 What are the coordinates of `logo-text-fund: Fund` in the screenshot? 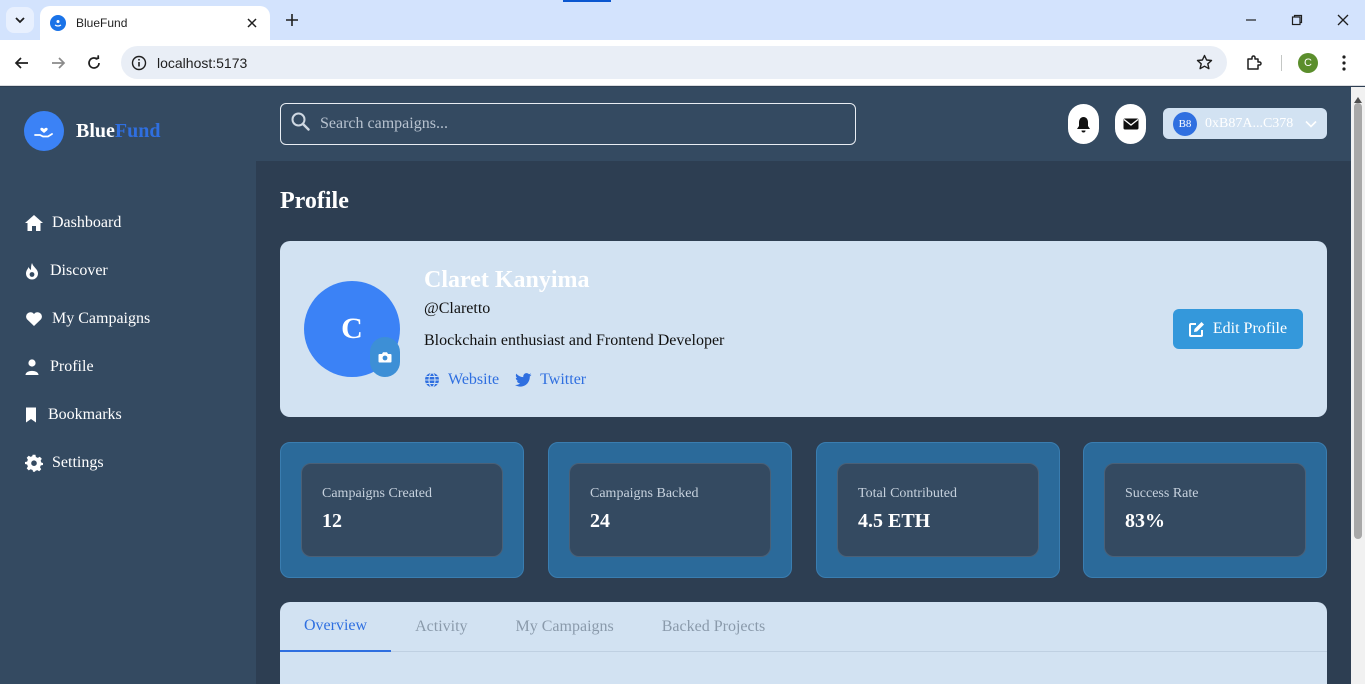 It's located at (137, 130).